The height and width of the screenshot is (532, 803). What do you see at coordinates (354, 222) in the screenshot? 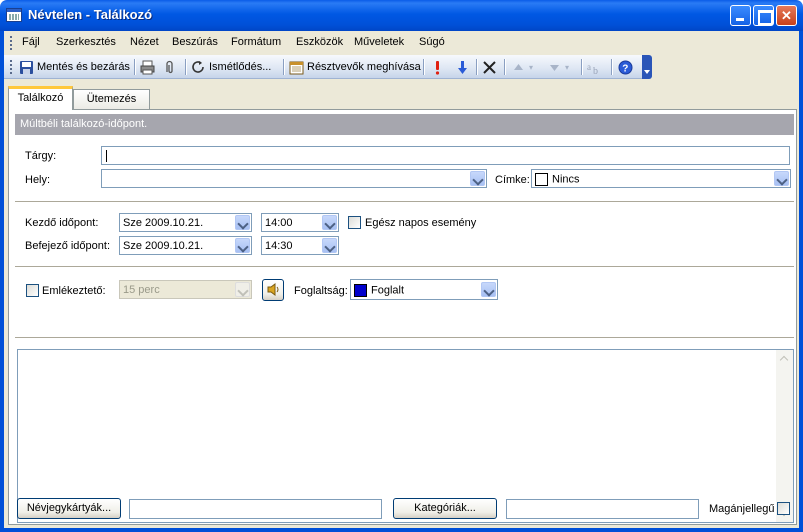
I see `all-day-checkbox` at bounding box center [354, 222].